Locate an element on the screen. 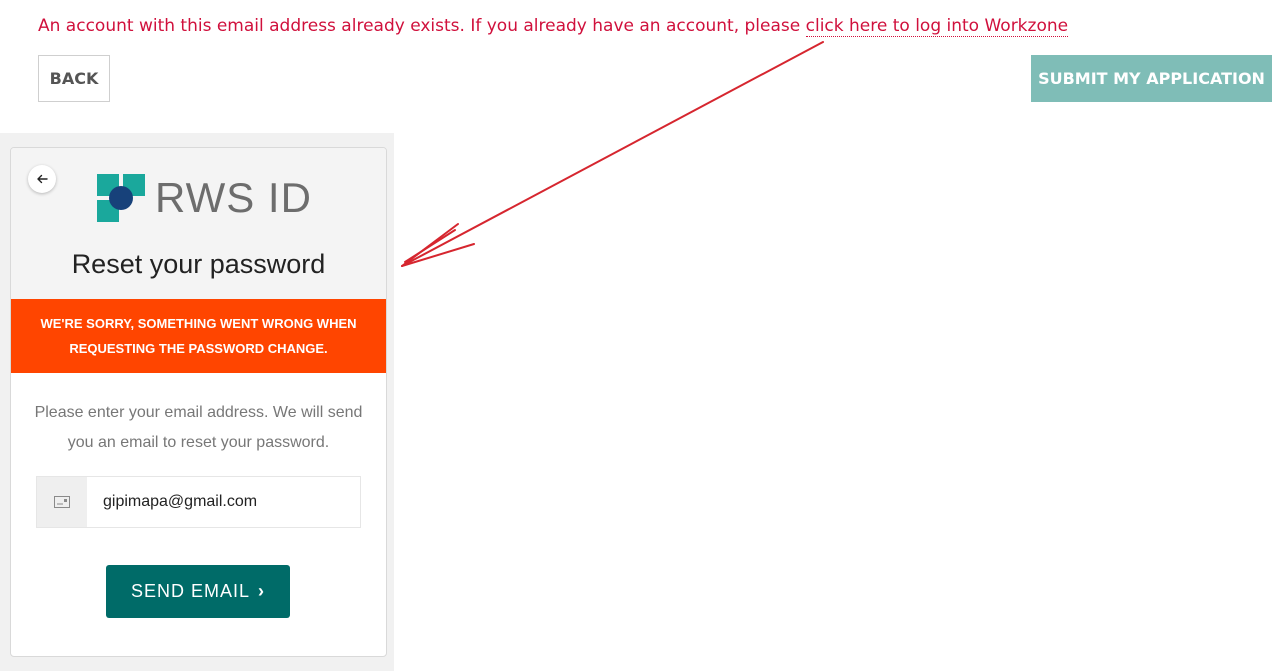 The height and width of the screenshot is (671, 1279). card-header: RWS ID Reset your password is located at coordinates (198, 223).